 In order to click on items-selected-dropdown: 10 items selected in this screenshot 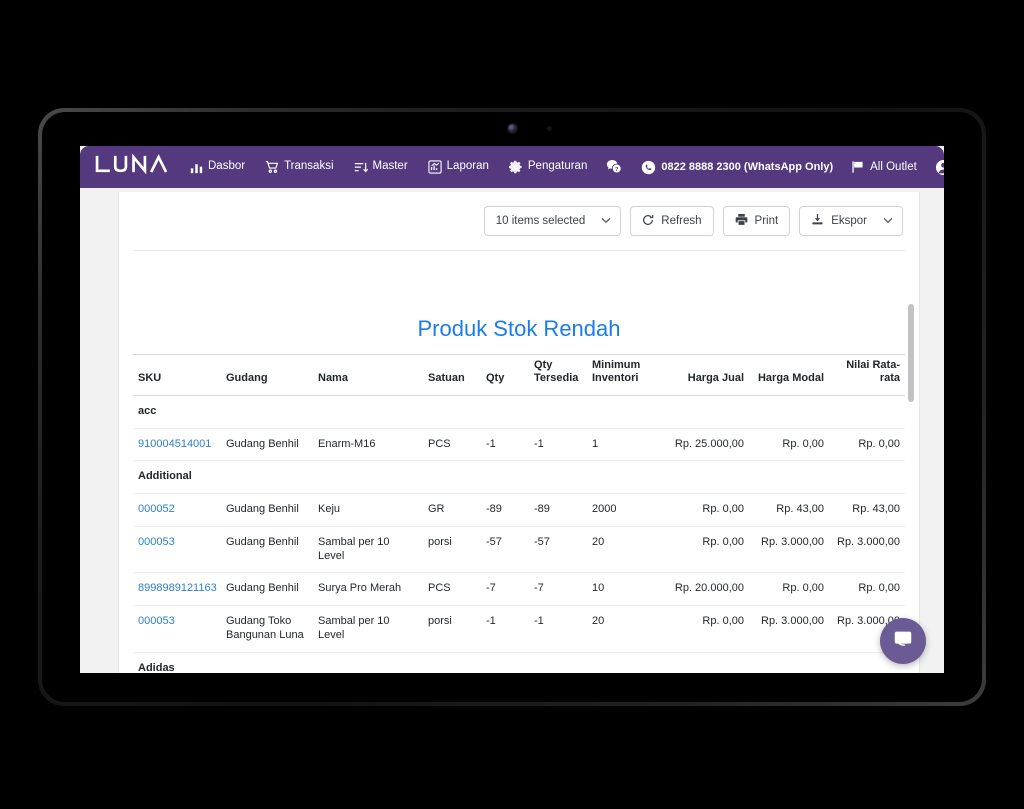, I will do `click(552, 221)`.